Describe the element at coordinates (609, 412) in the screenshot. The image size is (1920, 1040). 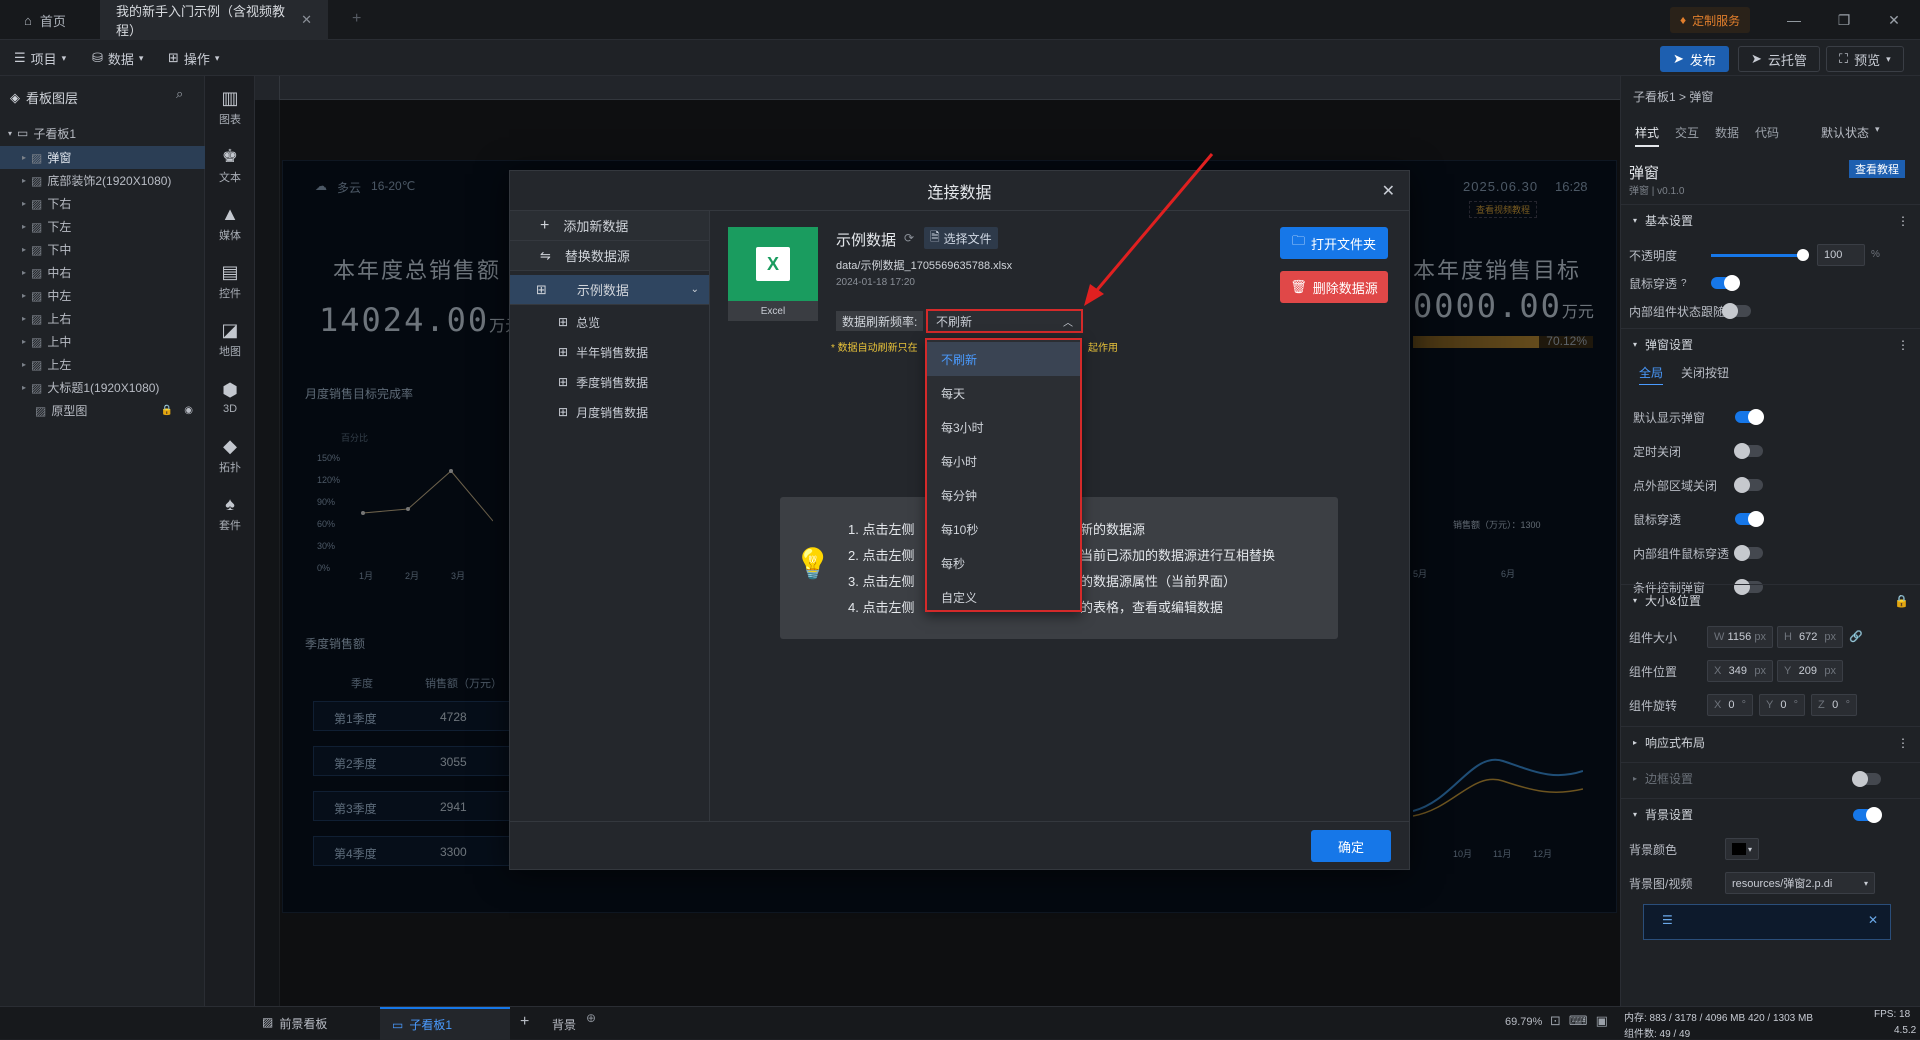
I see `sheet-item: ⊞ 月度销售数据` at that location.